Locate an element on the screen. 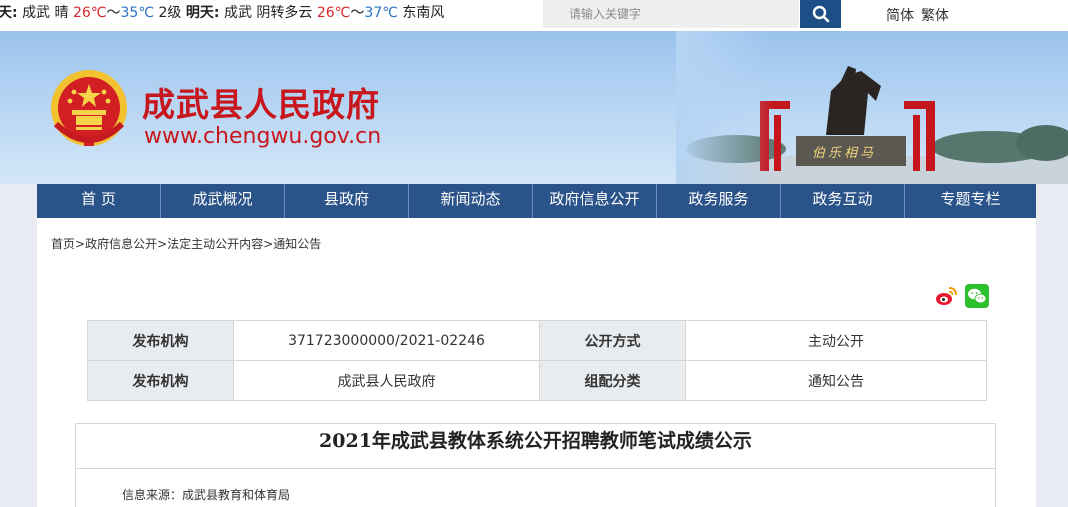 The image size is (1068, 507). article-title: 2021年成武县教体系统公开招聘教师笔试成绩公示 is located at coordinates (535, 446).